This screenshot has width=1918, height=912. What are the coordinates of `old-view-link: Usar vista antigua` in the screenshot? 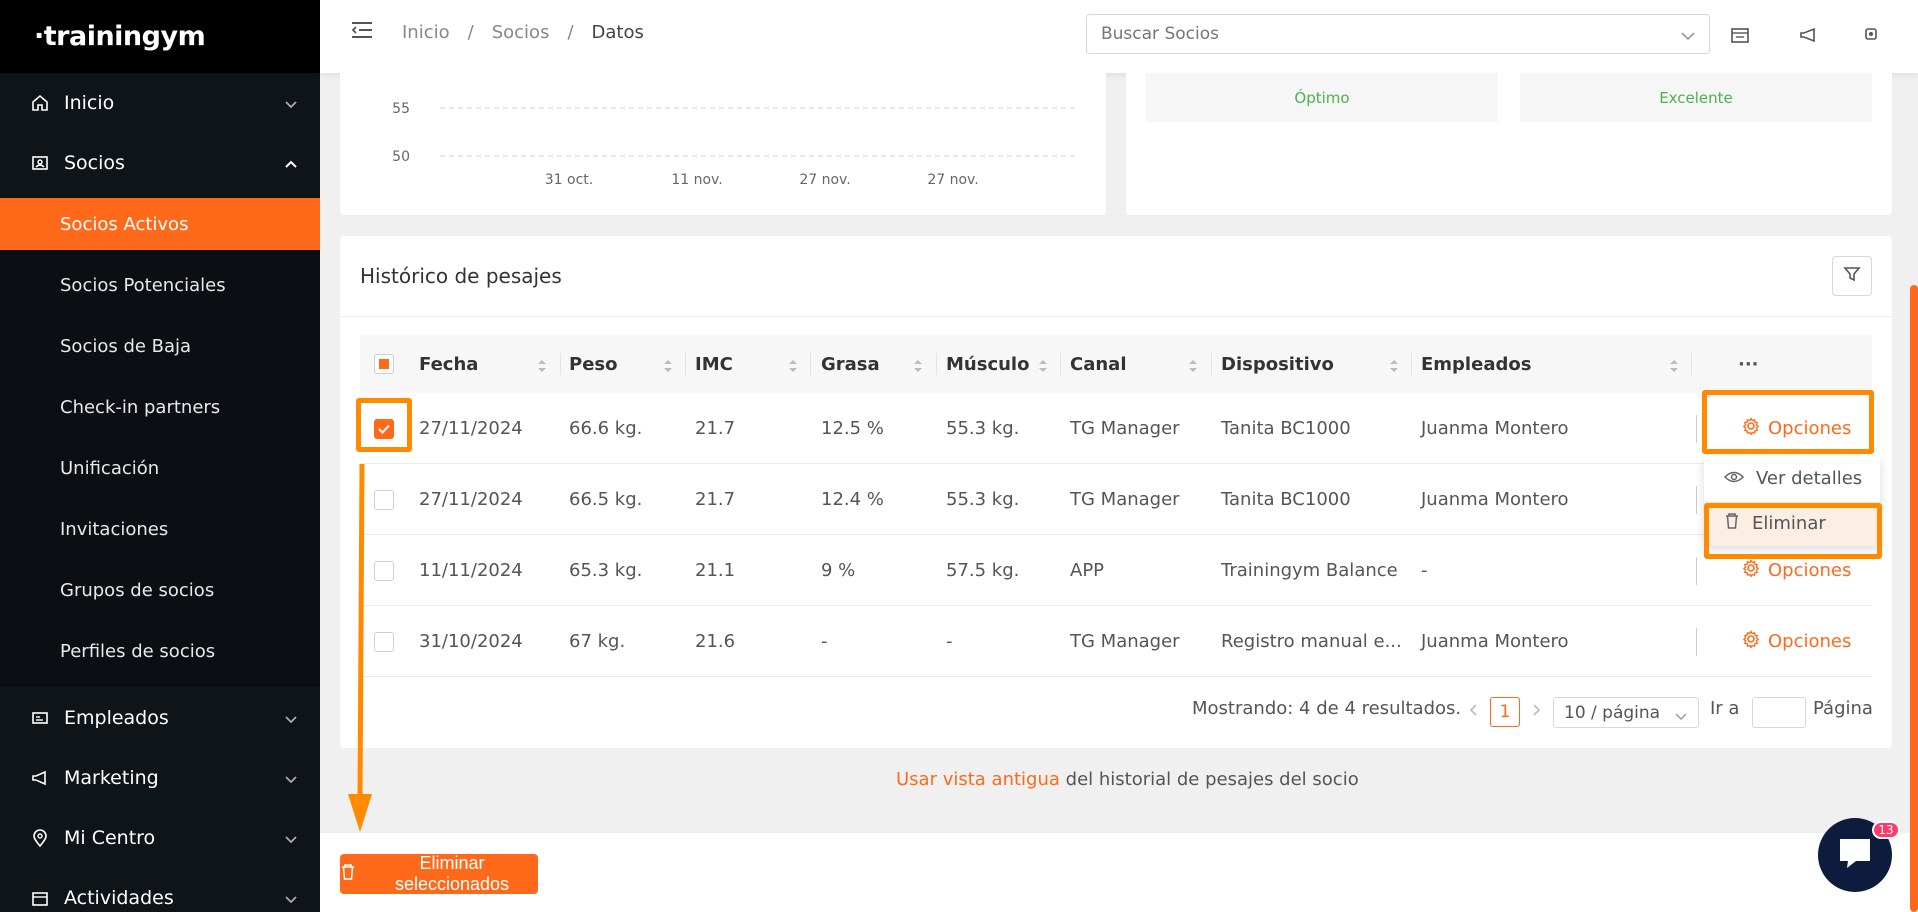 It's located at (978, 779).